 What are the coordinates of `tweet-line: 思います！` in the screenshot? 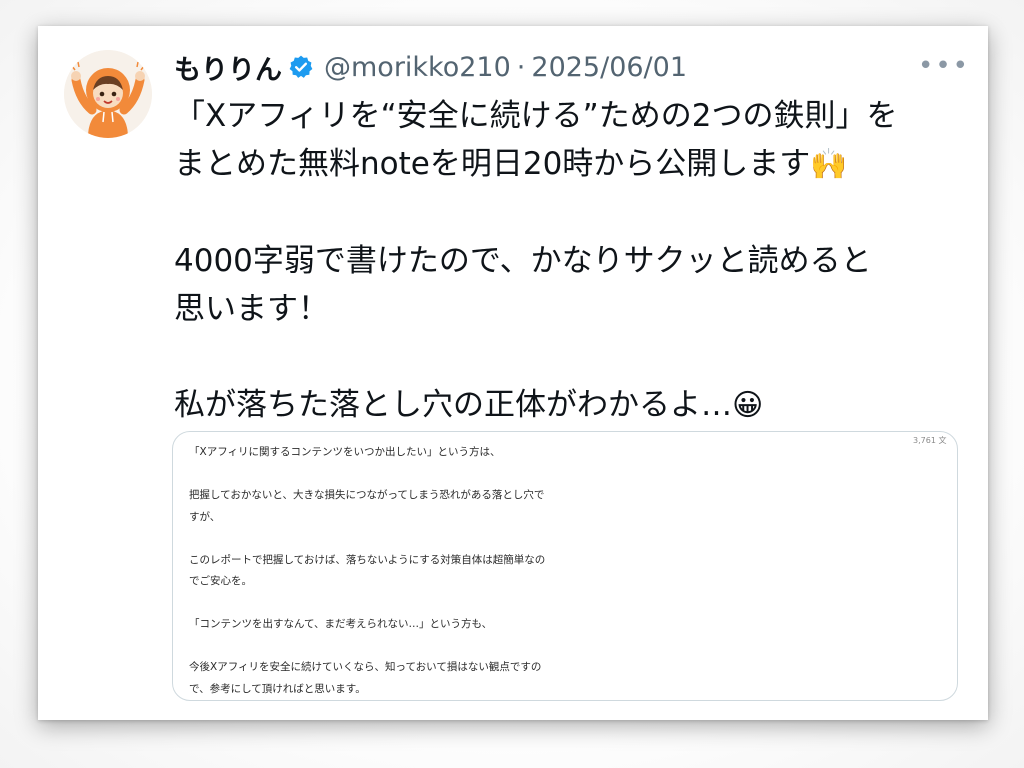 It's located at (251, 309).